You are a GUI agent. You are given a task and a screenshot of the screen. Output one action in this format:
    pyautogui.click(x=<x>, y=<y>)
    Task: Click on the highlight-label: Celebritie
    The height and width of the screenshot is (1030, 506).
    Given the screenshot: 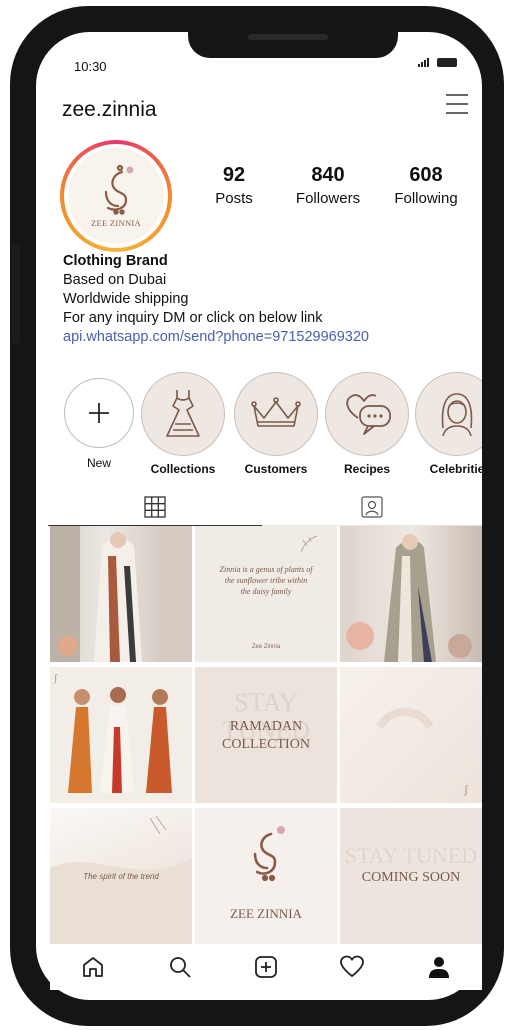 What is the action you would take?
    pyautogui.click(x=455, y=469)
    